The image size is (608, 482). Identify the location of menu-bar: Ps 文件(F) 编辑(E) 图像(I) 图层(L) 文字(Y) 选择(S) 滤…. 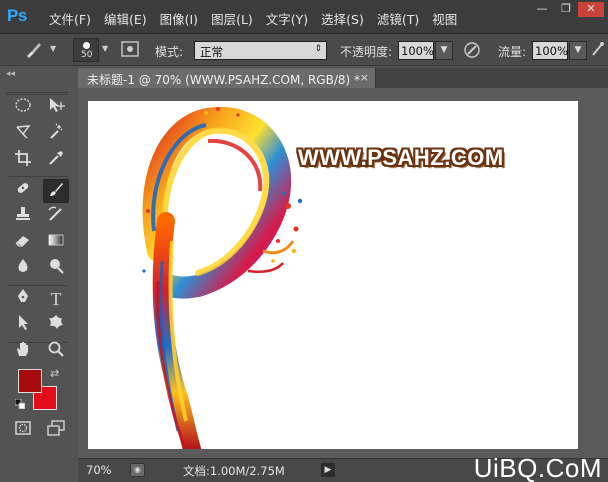
(304, 17).